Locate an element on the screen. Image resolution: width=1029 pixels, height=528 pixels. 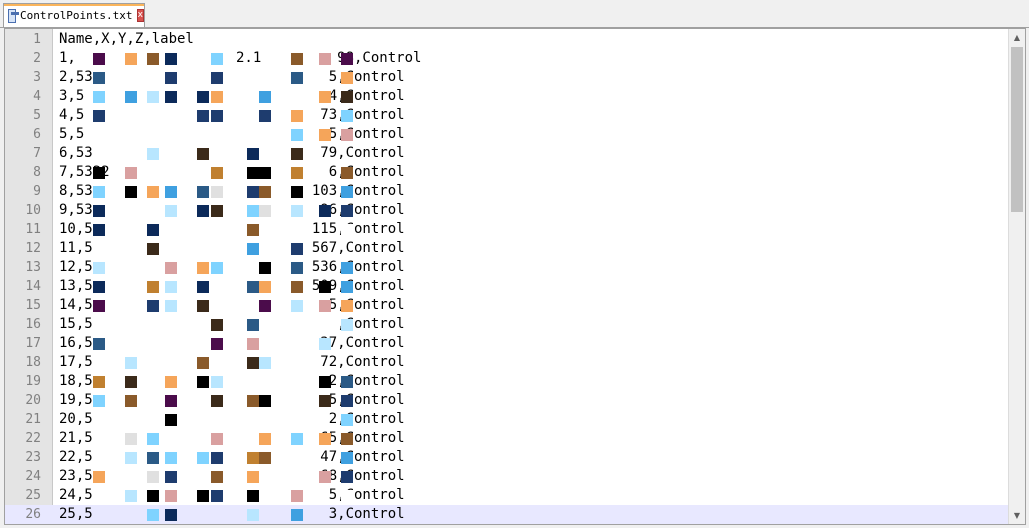
text-line: 21 20,5 2,Control is located at coordinates (507, 419).